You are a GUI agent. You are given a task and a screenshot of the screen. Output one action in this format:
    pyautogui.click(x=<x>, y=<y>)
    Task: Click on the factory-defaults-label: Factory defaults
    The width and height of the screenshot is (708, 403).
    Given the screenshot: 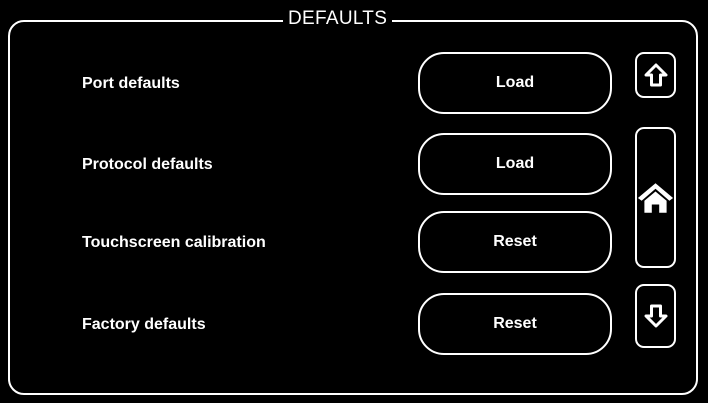 What is the action you would take?
    pyautogui.click(x=144, y=324)
    